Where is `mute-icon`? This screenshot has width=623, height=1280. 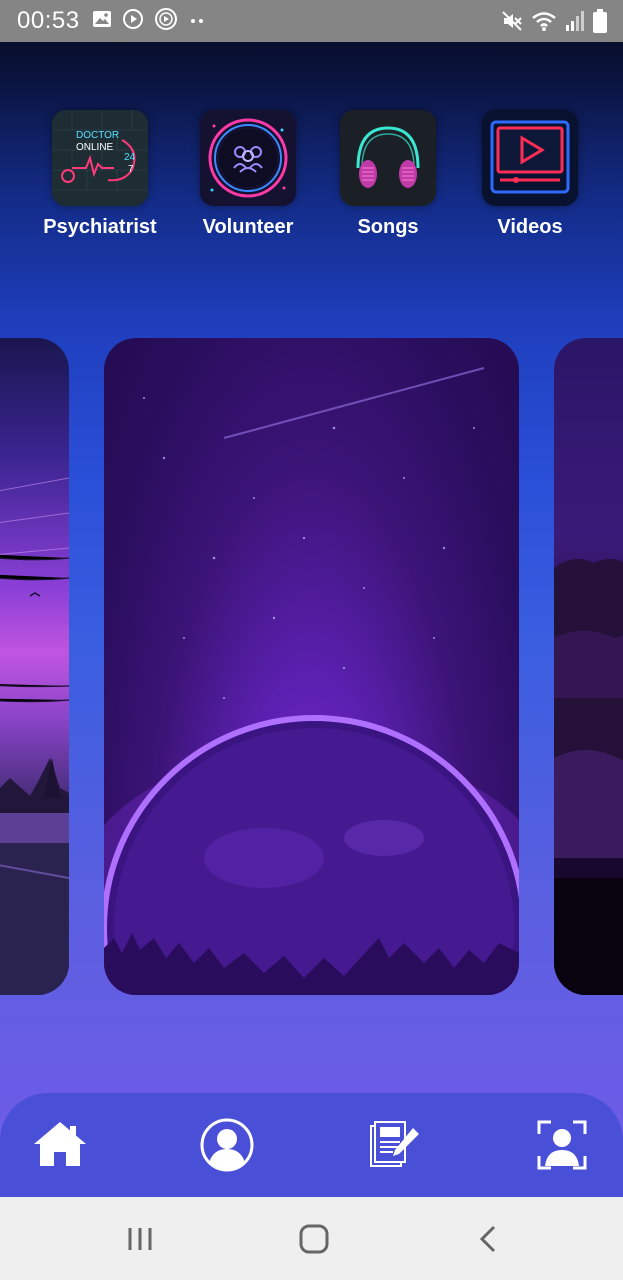
mute-icon is located at coordinates (512, 23).